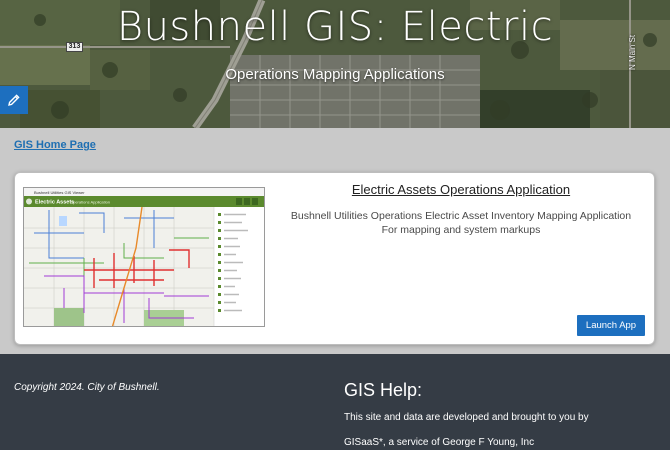  I want to click on thumb-app-name: Electric Assets, so click(54, 203).